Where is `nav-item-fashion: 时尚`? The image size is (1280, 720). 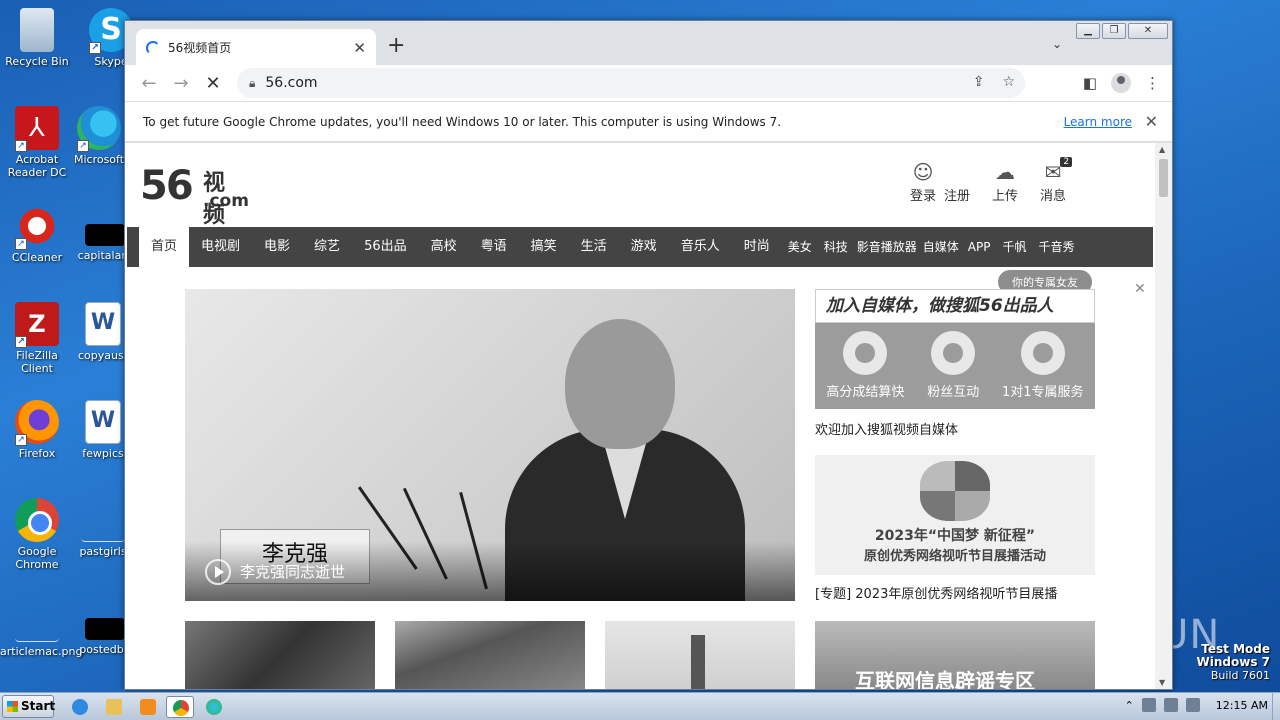
nav-item-fashion: 时尚 is located at coordinates (757, 247).